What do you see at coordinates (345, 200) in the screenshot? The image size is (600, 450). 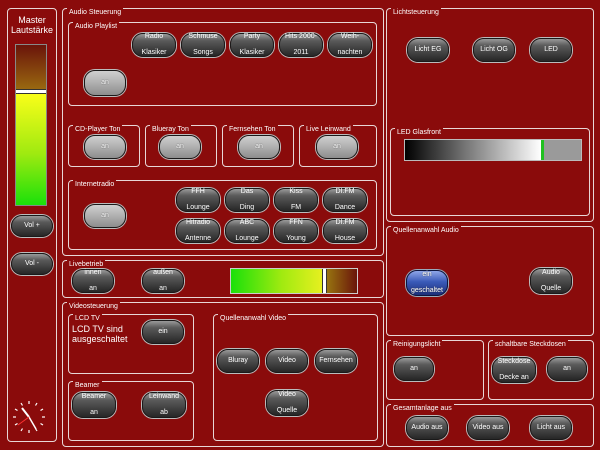 I see `station-difm-dance-button: DI.FM Dance` at bounding box center [345, 200].